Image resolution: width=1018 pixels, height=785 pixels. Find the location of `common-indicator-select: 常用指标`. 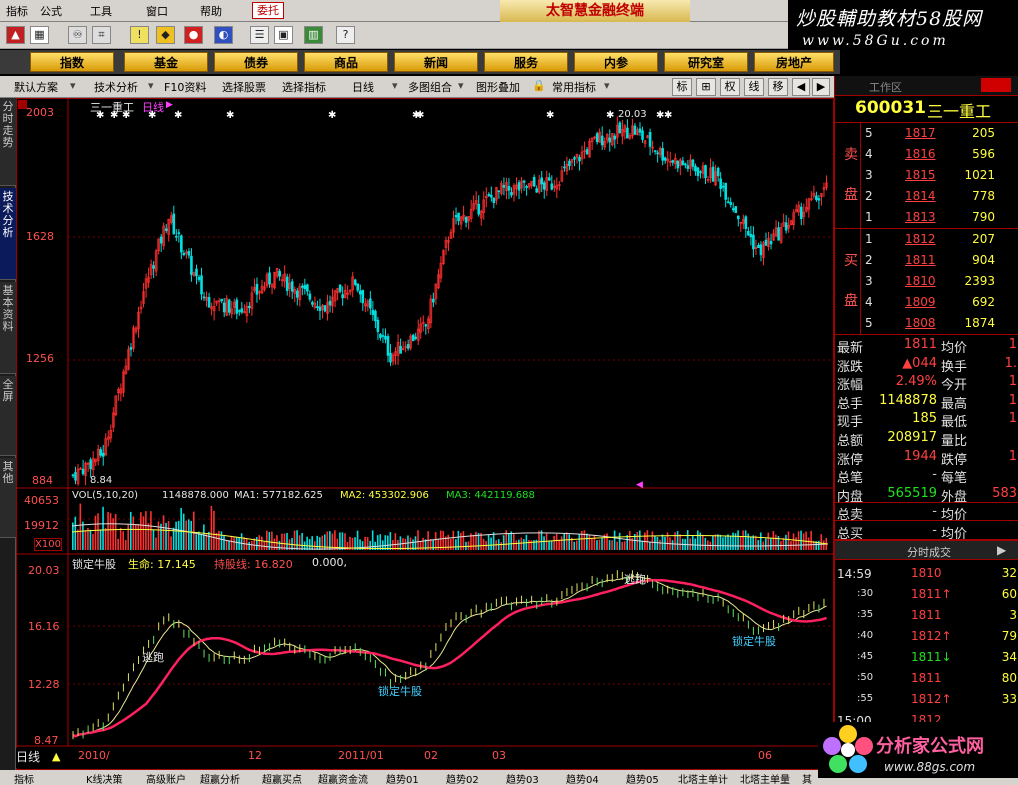

common-indicator-select: 常用指标 is located at coordinates (574, 87).